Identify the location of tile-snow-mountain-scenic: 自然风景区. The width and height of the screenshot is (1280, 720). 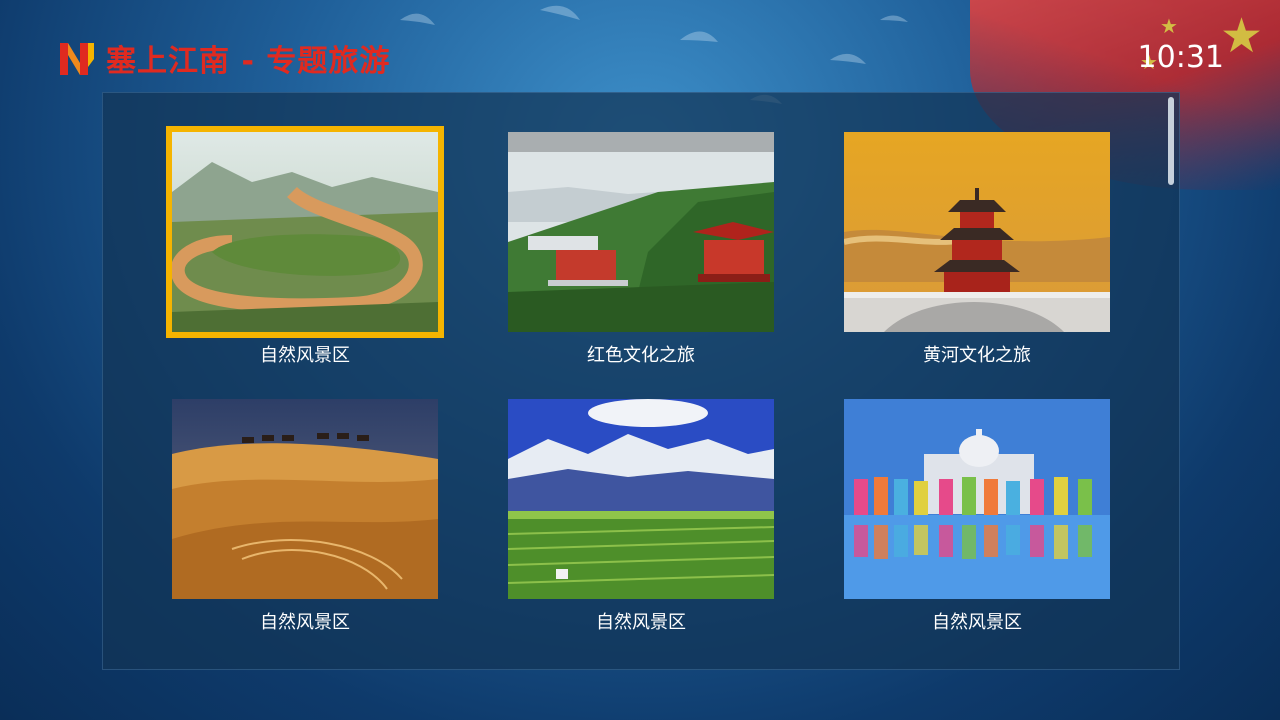
(641, 516).